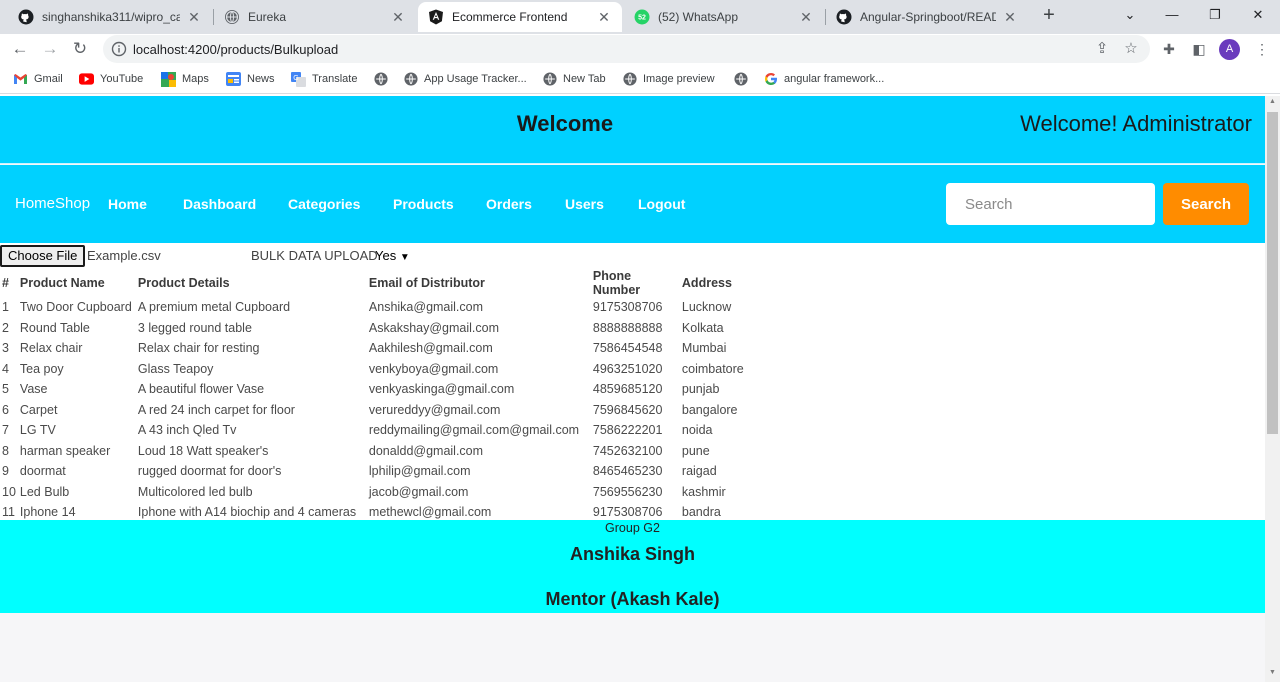 The image size is (1280, 682). Describe the element at coordinates (44, 491) in the screenshot. I see `table-cell: Led Bulb` at that location.